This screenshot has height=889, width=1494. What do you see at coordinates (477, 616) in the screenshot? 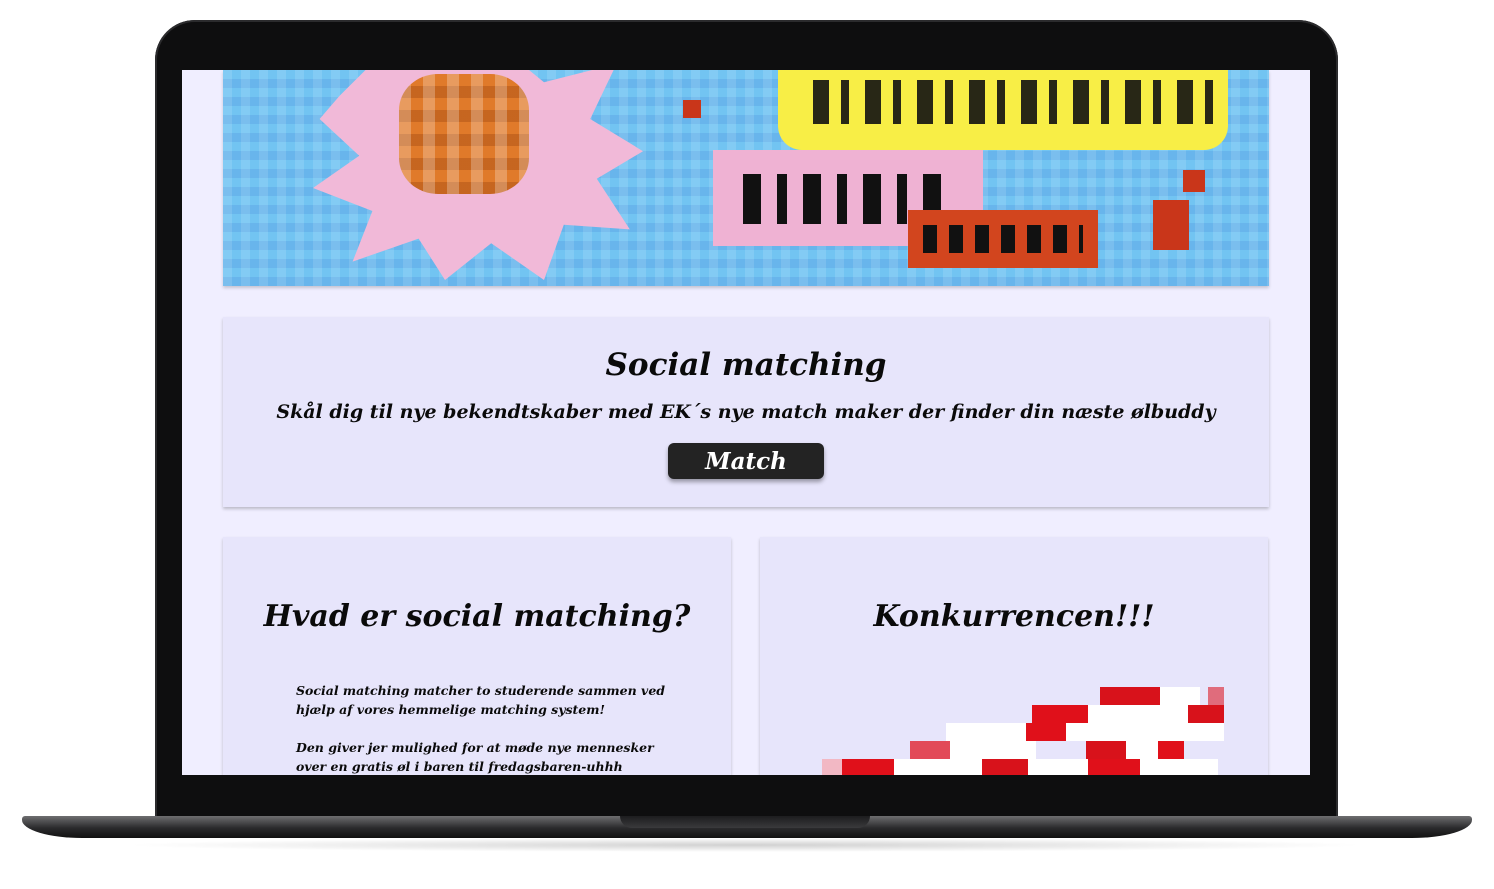
I see `info-card-title: Hvad er social matching?` at bounding box center [477, 616].